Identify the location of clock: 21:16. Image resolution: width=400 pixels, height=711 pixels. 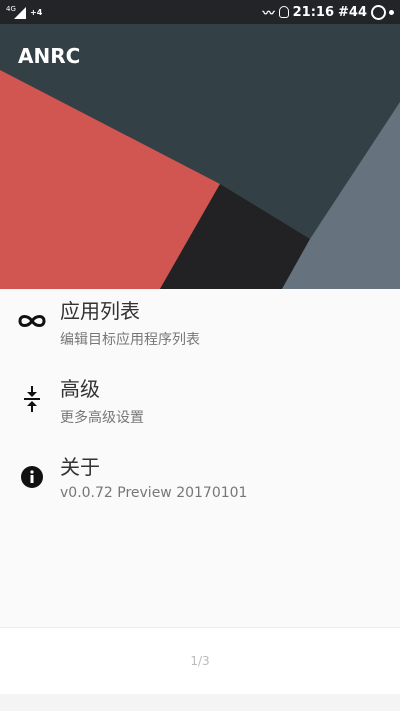
(313, 12).